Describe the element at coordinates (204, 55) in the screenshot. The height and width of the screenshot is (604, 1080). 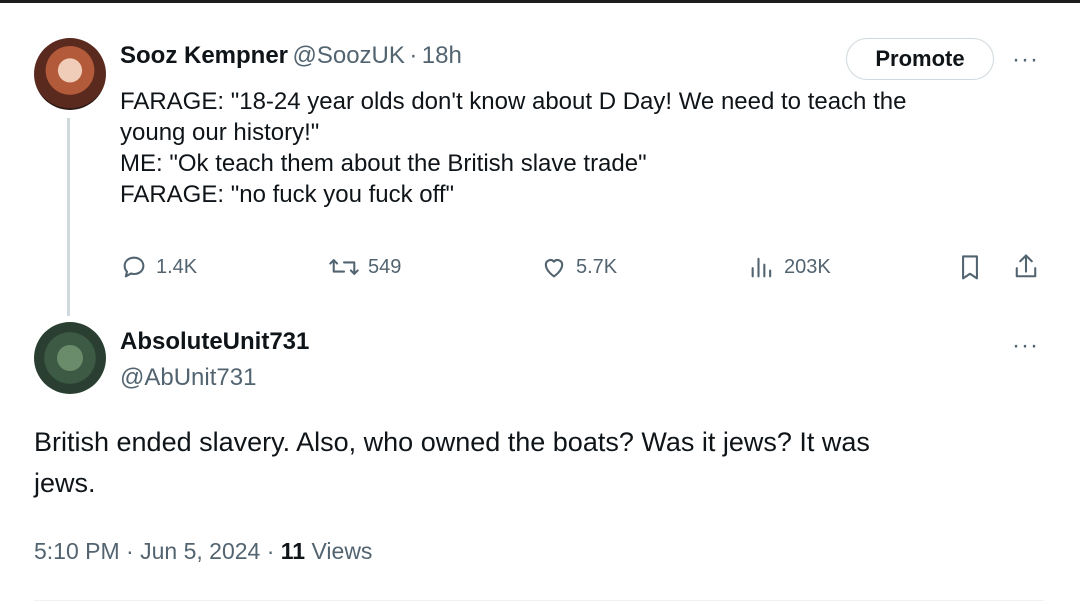
I see `author-name: Sooz Kempner` at that location.